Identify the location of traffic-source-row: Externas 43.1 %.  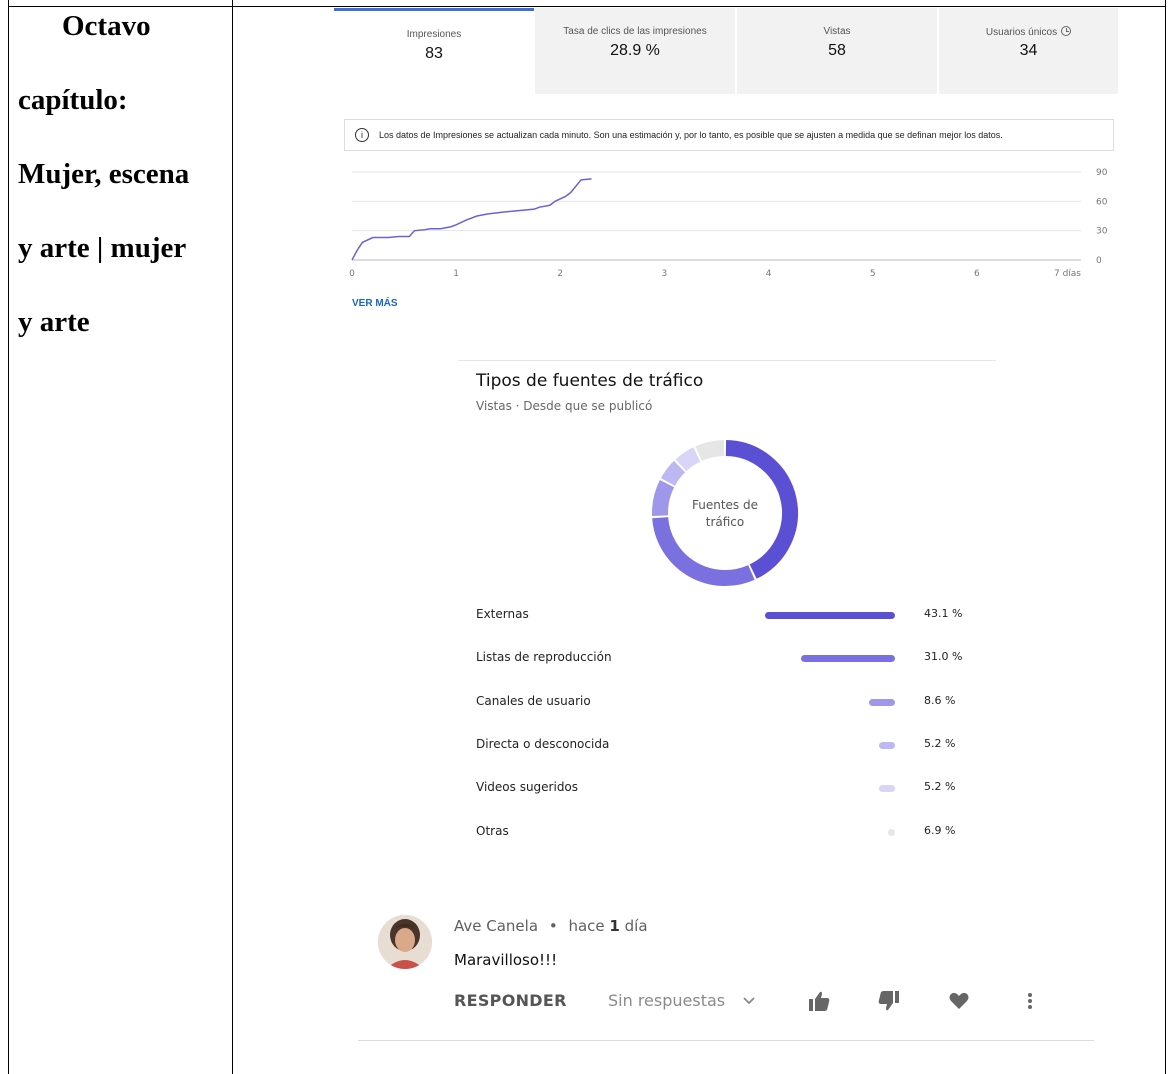
(721, 617).